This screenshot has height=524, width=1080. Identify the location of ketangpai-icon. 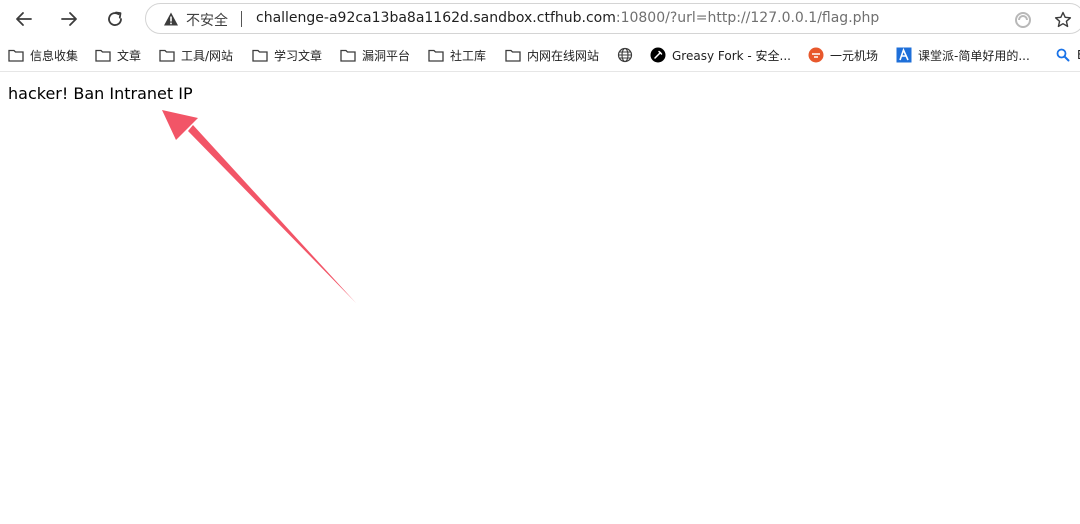
(904, 55).